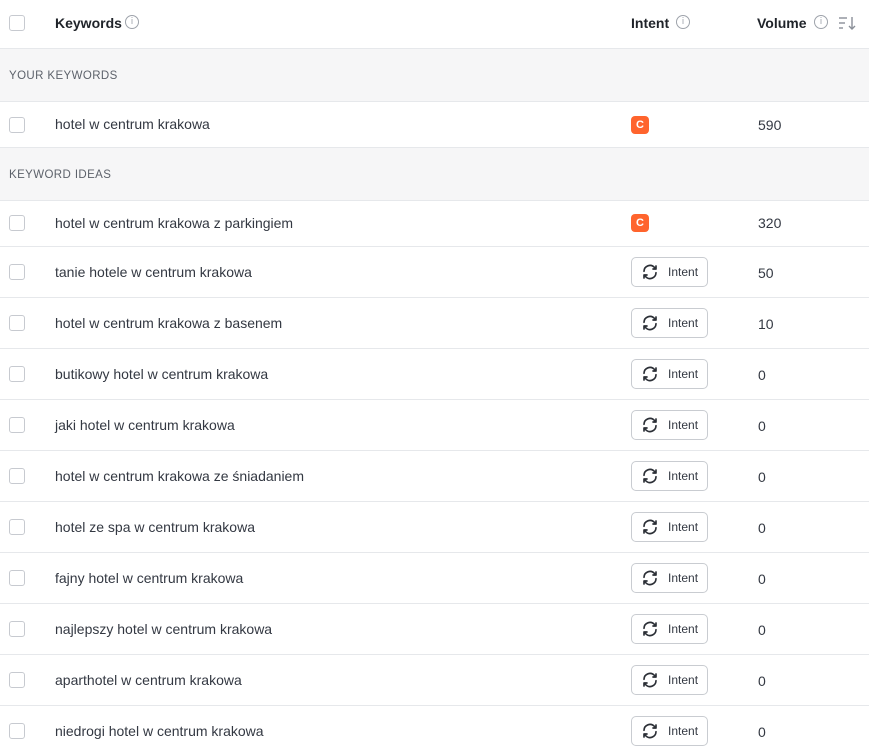  I want to click on section-your-keywords: YOUR KEYWORDS, so click(434, 75).